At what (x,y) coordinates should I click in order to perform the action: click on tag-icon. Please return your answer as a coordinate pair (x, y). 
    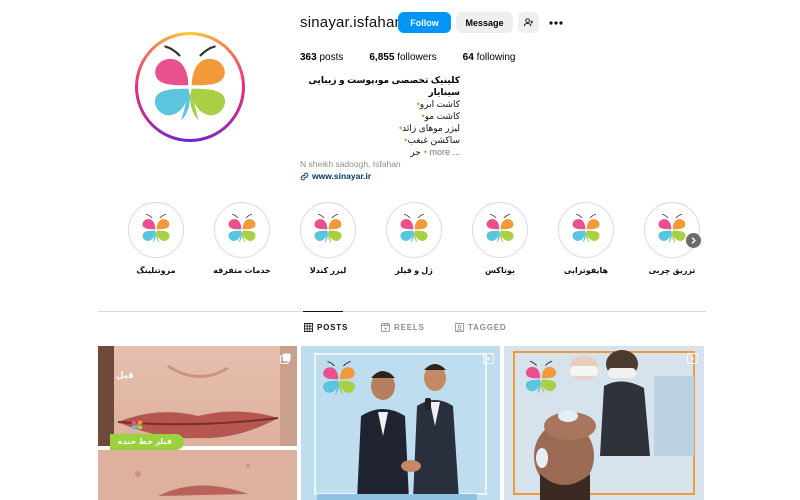
    Looking at the image, I should click on (459, 327).